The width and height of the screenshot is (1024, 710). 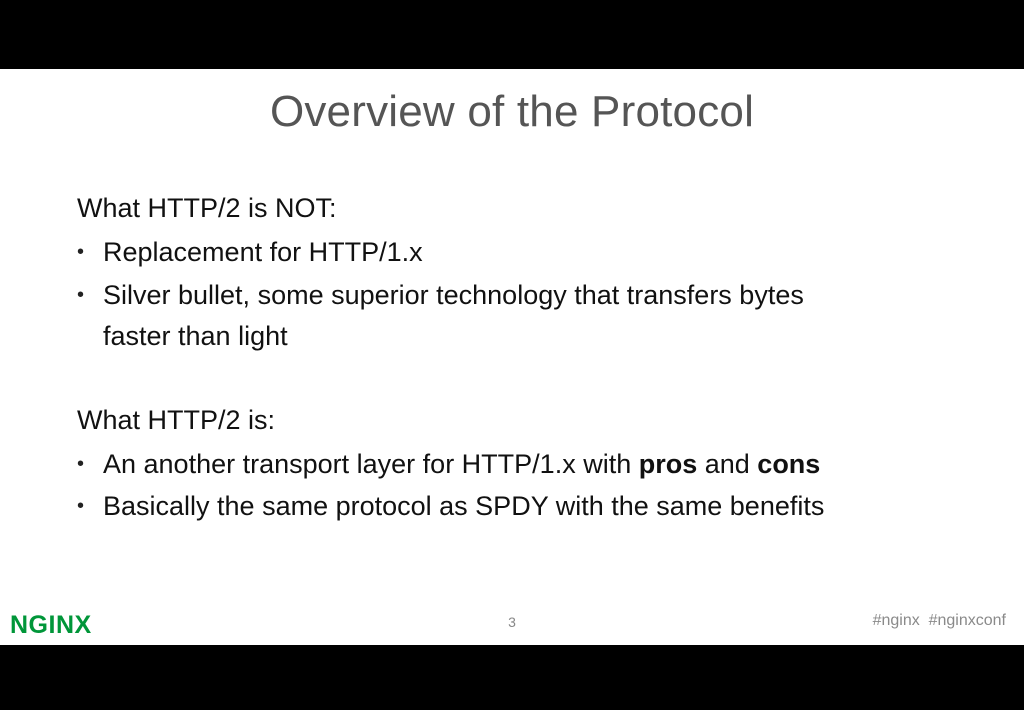 What do you see at coordinates (727, 464) in the screenshot?
I see `bullet-text-part: and` at bounding box center [727, 464].